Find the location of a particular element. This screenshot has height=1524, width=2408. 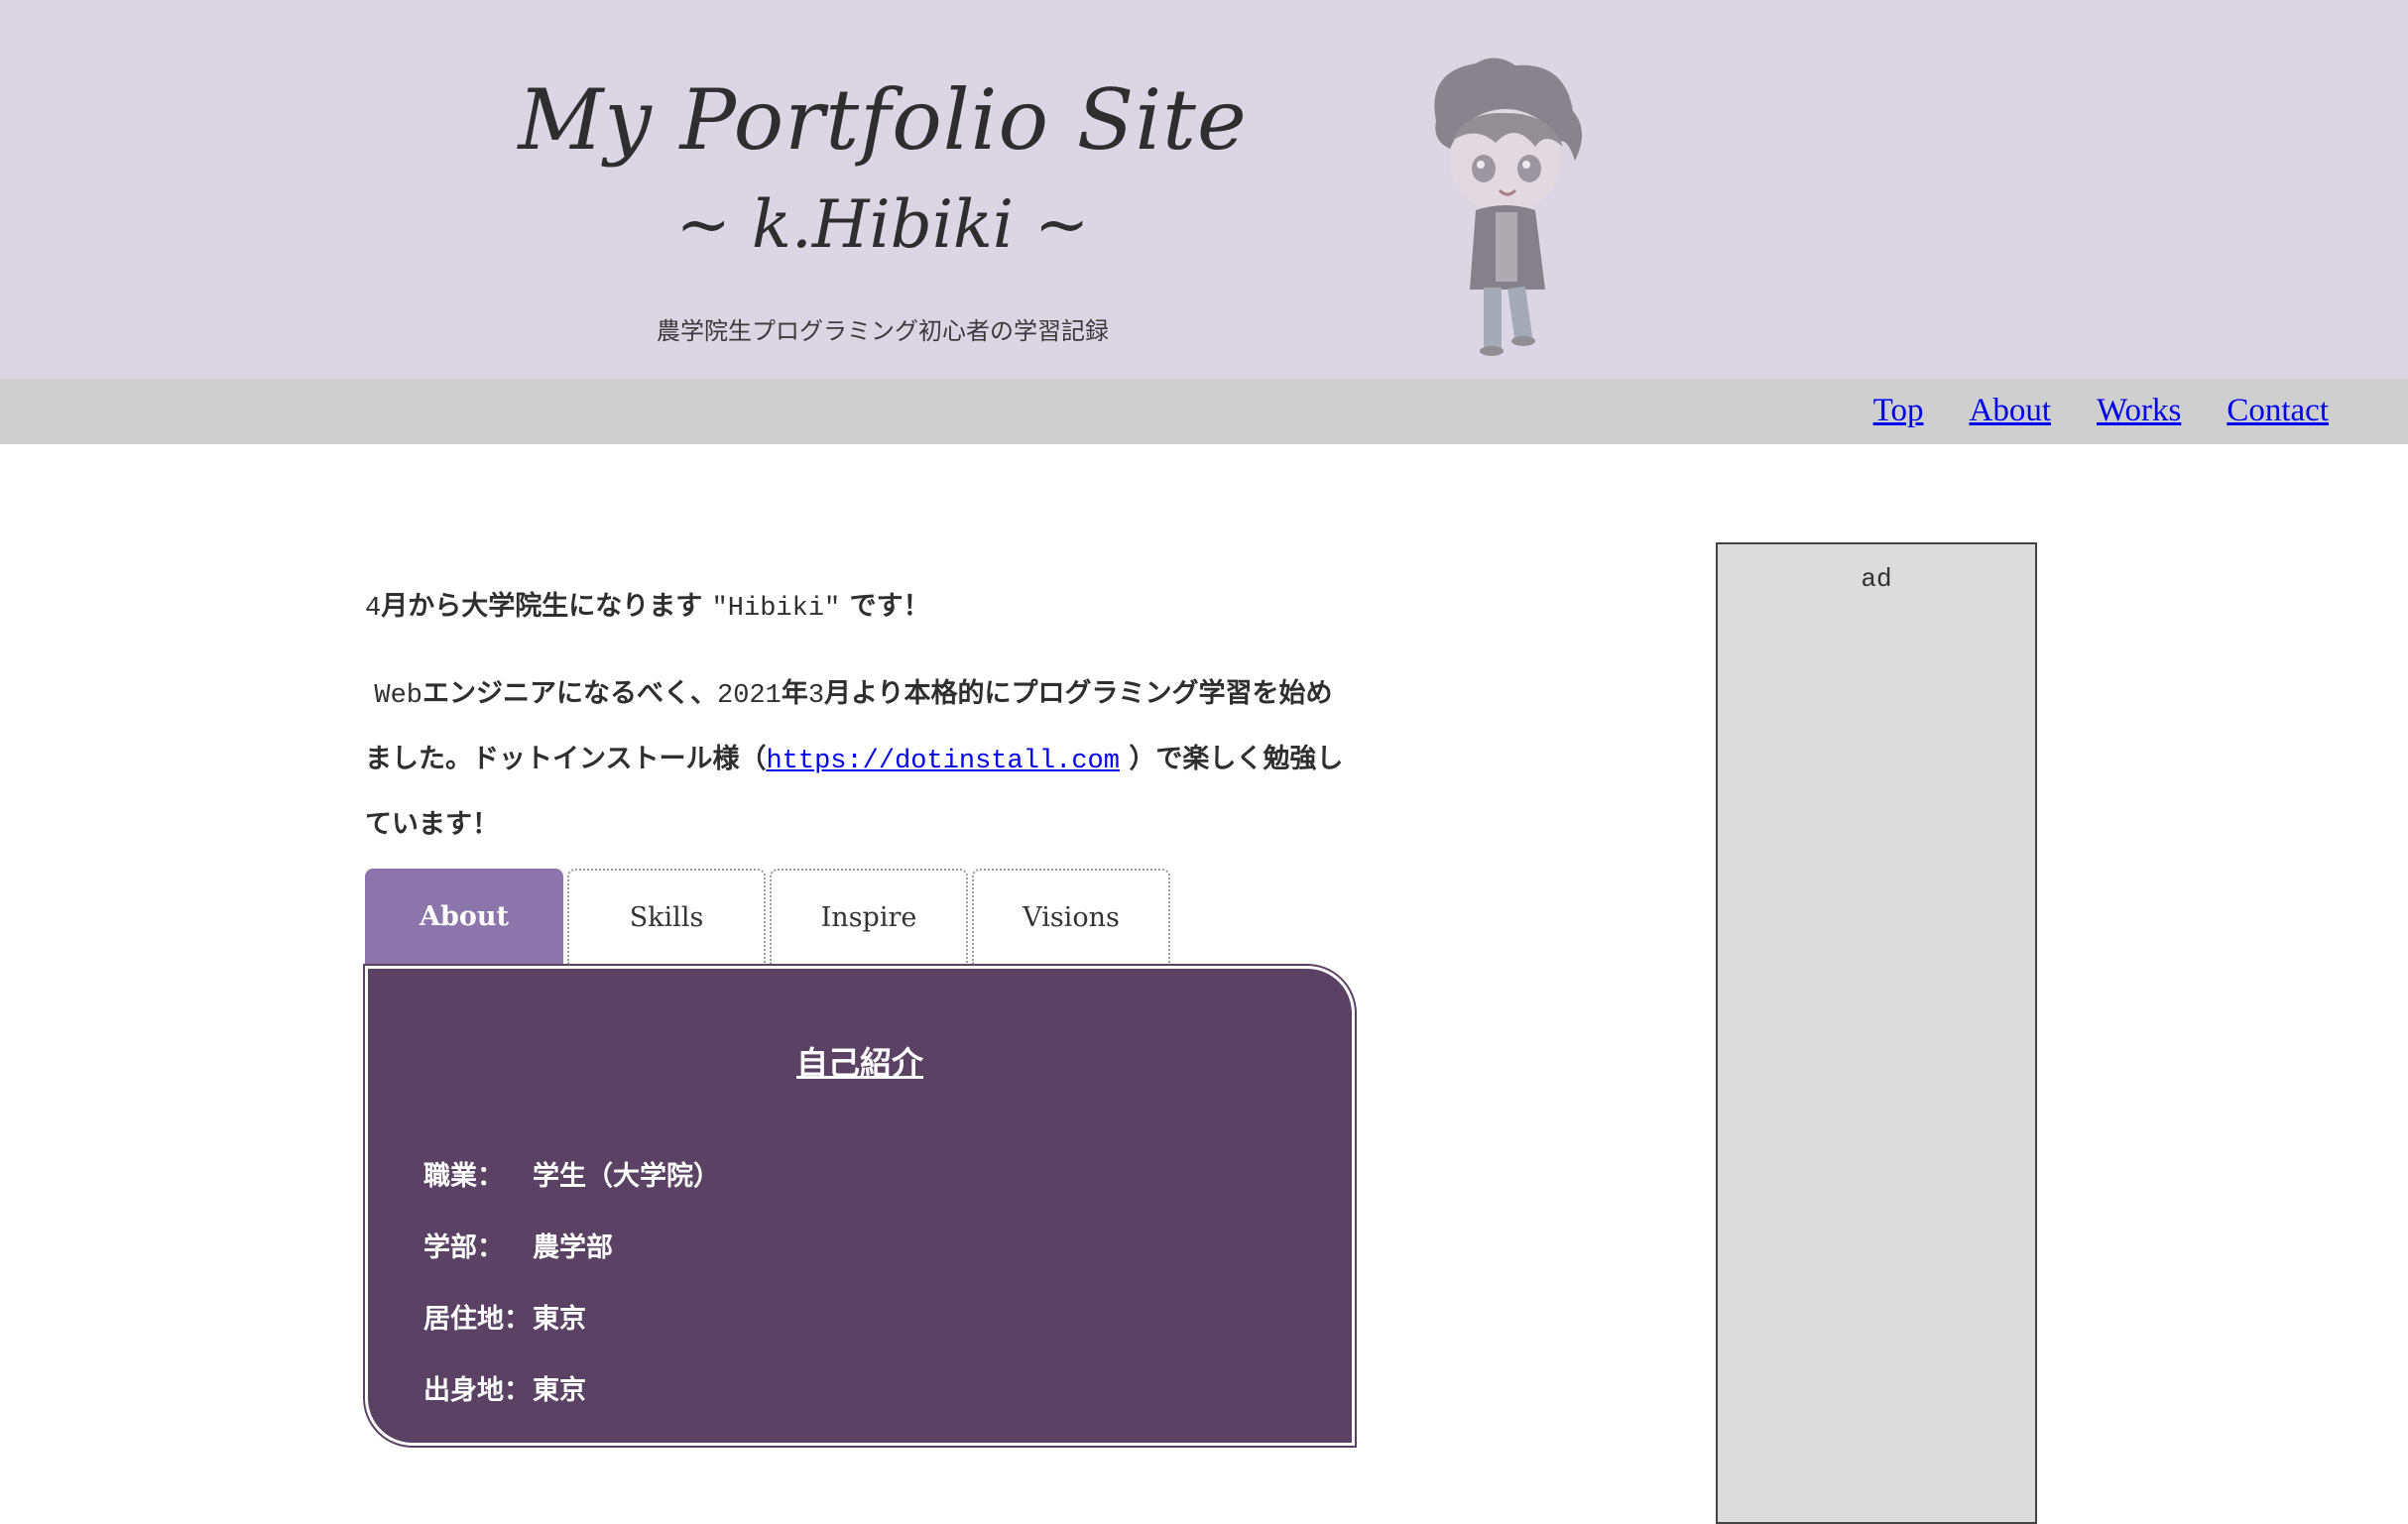

nav-link-about: About is located at coordinates (2011, 411).